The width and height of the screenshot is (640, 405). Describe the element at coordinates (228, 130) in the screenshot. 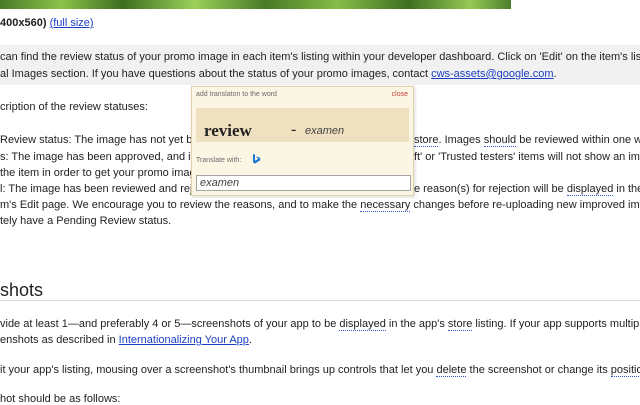

I see `source-word: review` at that location.